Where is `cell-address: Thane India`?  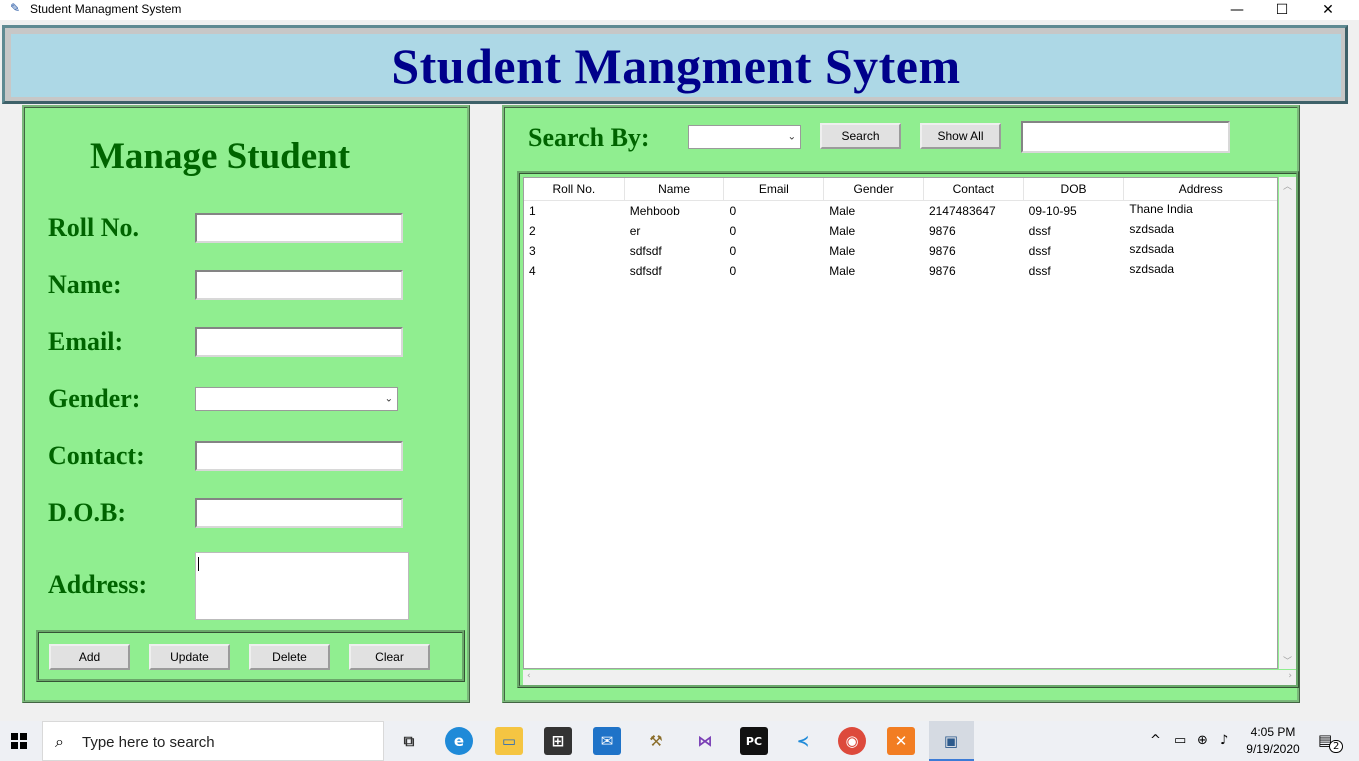 cell-address: Thane India is located at coordinates (1161, 209).